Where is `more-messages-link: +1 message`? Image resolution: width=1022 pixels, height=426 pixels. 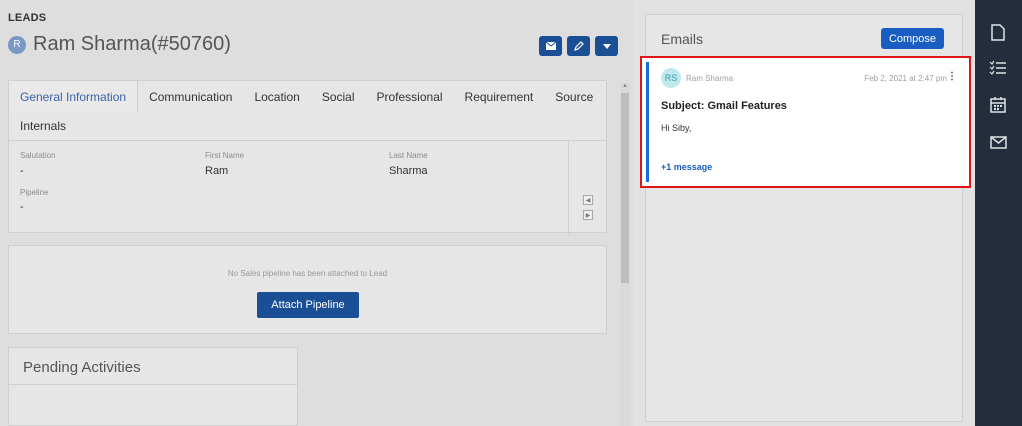 more-messages-link: +1 message is located at coordinates (686, 167).